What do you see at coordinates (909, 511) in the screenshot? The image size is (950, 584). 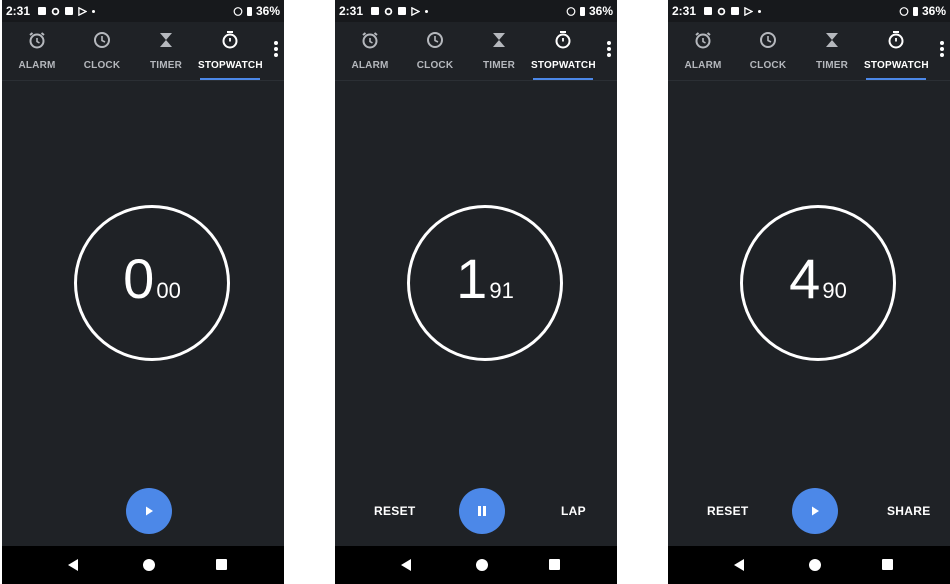 I see `share-button: SHARE` at bounding box center [909, 511].